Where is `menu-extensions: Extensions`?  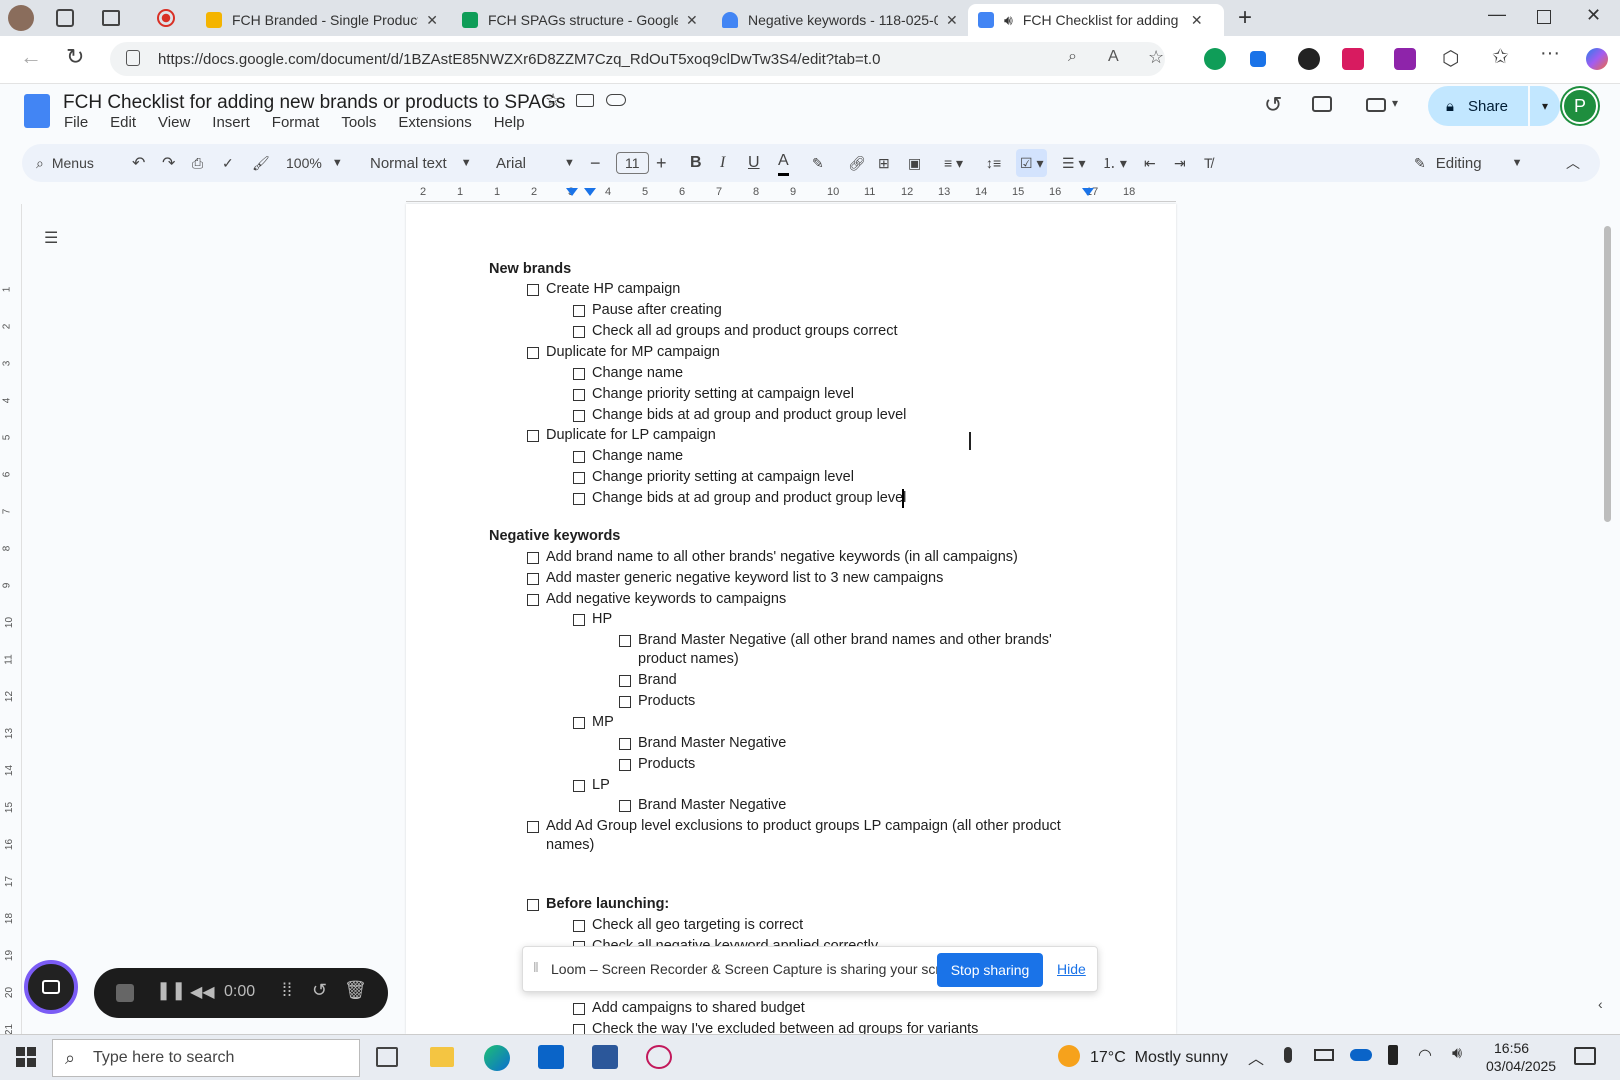 menu-extensions: Extensions is located at coordinates (434, 122).